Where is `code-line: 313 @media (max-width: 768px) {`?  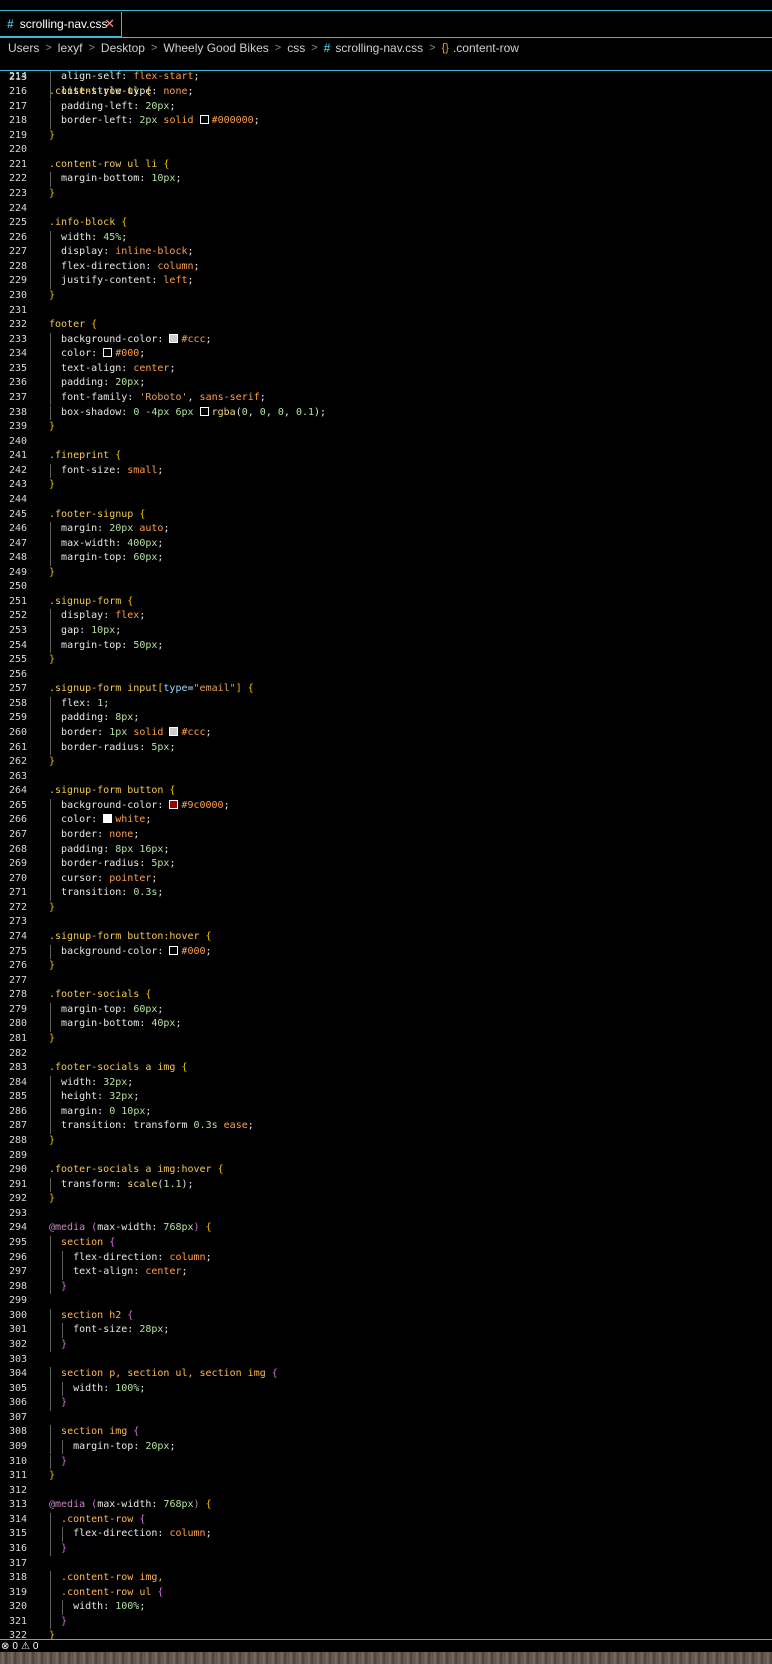 code-line: 313 @media (max-width: 768px) { is located at coordinates (386, 1505).